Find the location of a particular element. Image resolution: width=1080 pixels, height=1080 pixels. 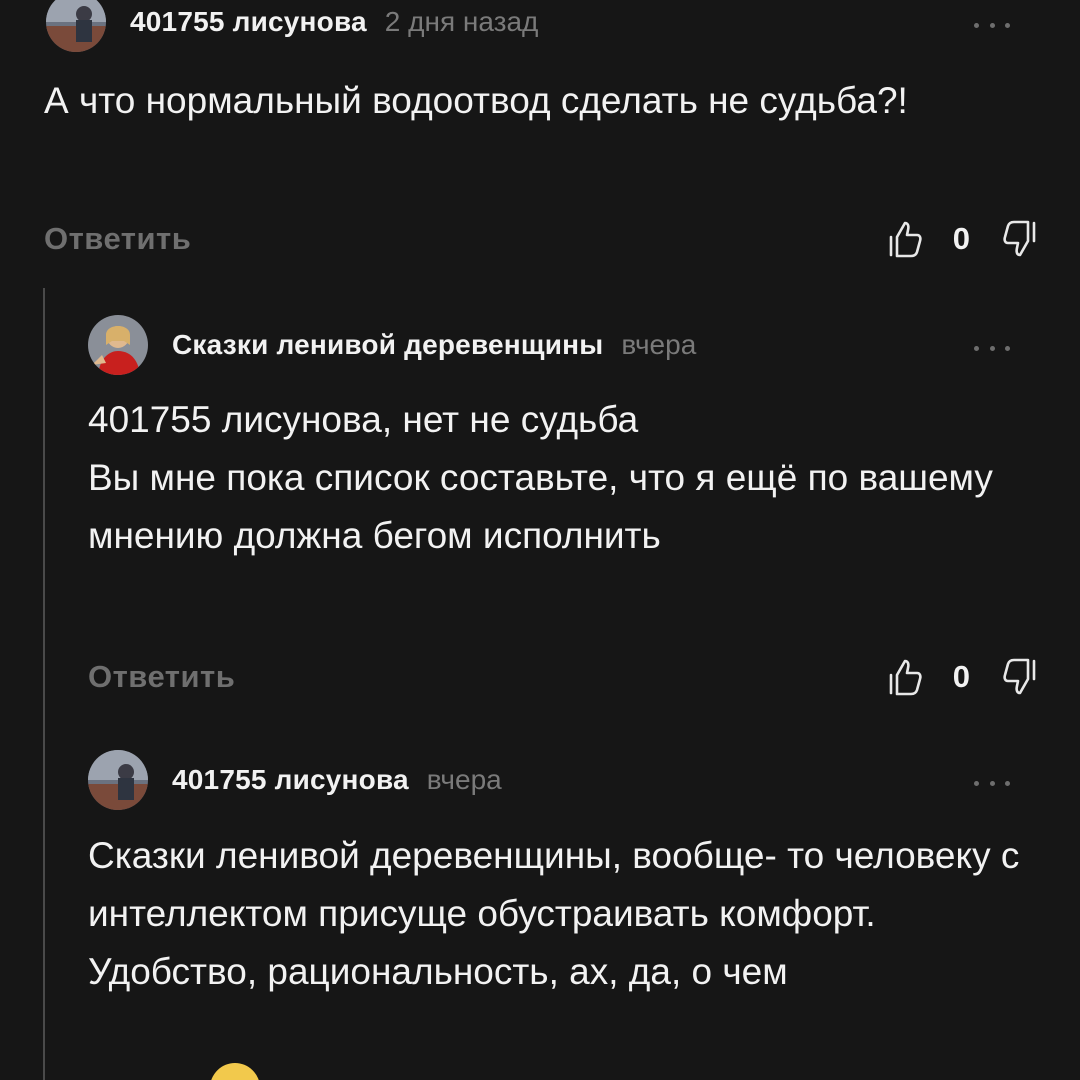

comment-header: 401755 лисунова вчера is located at coordinates (295, 780).